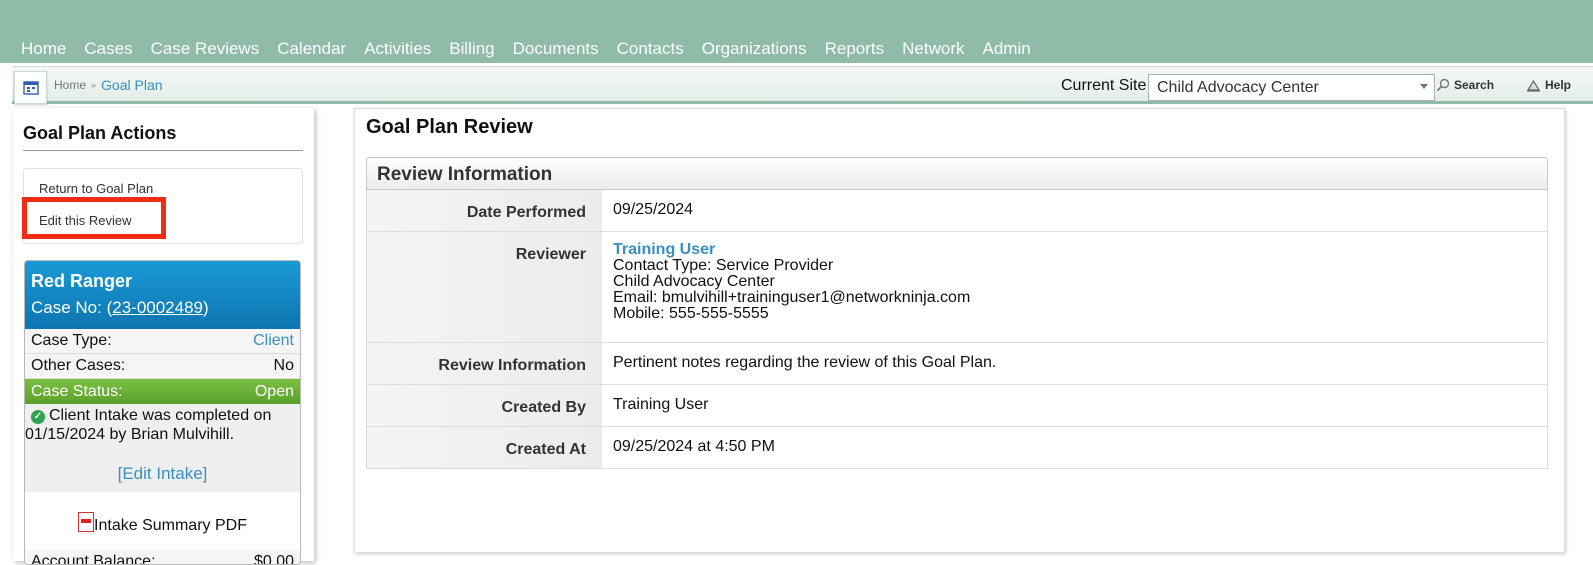 The width and height of the screenshot is (1593, 565). What do you see at coordinates (162, 295) in the screenshot?
I see `case-header: Red Ranger Case No: (23-0002489)` at bounding box center [162, 295].